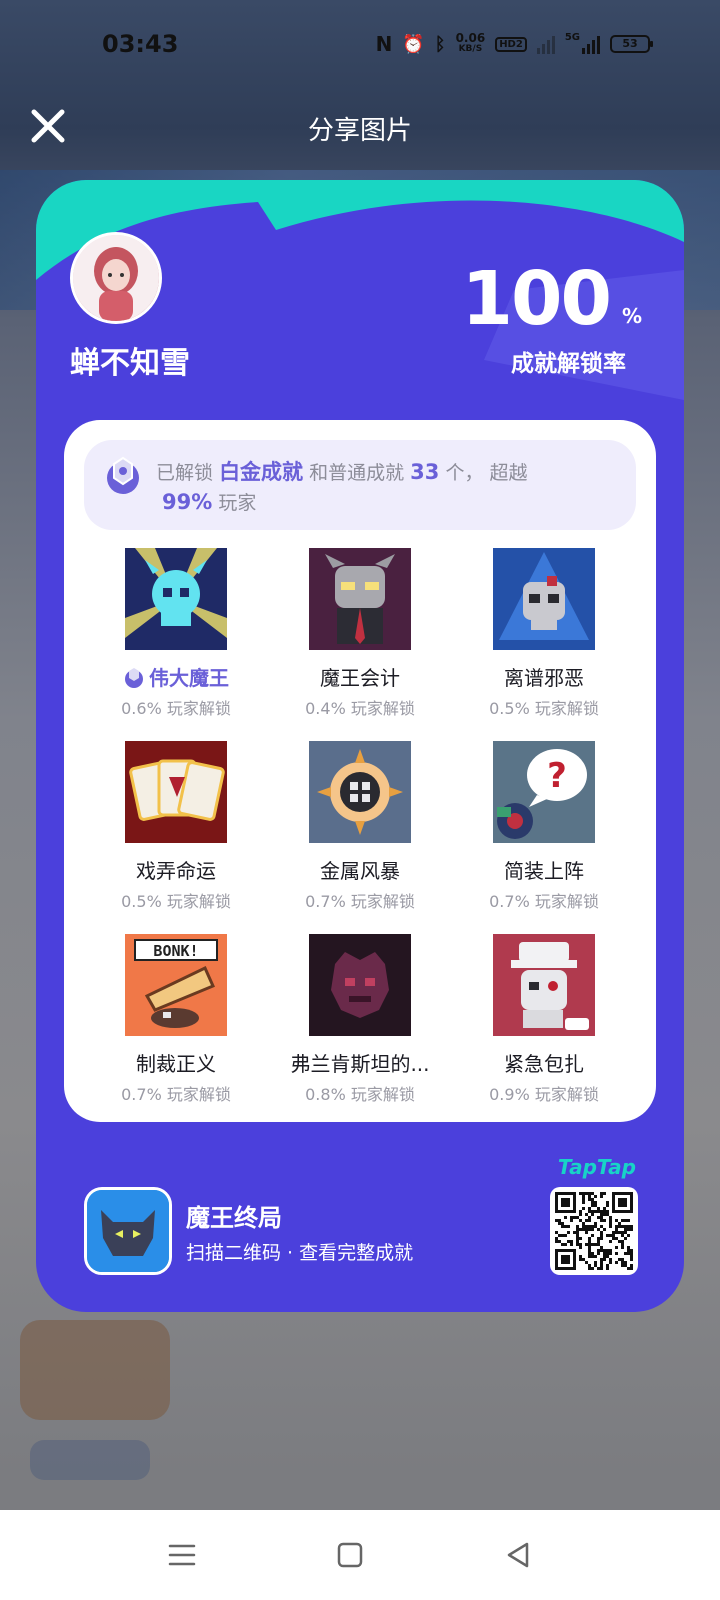 The width and height of the screenshot is (720, 1600). Describe the element at coordinates (176, 708) in the screenshot. I see `achievement-unlock-rate: 0.6% 玩家解锁` at that location.